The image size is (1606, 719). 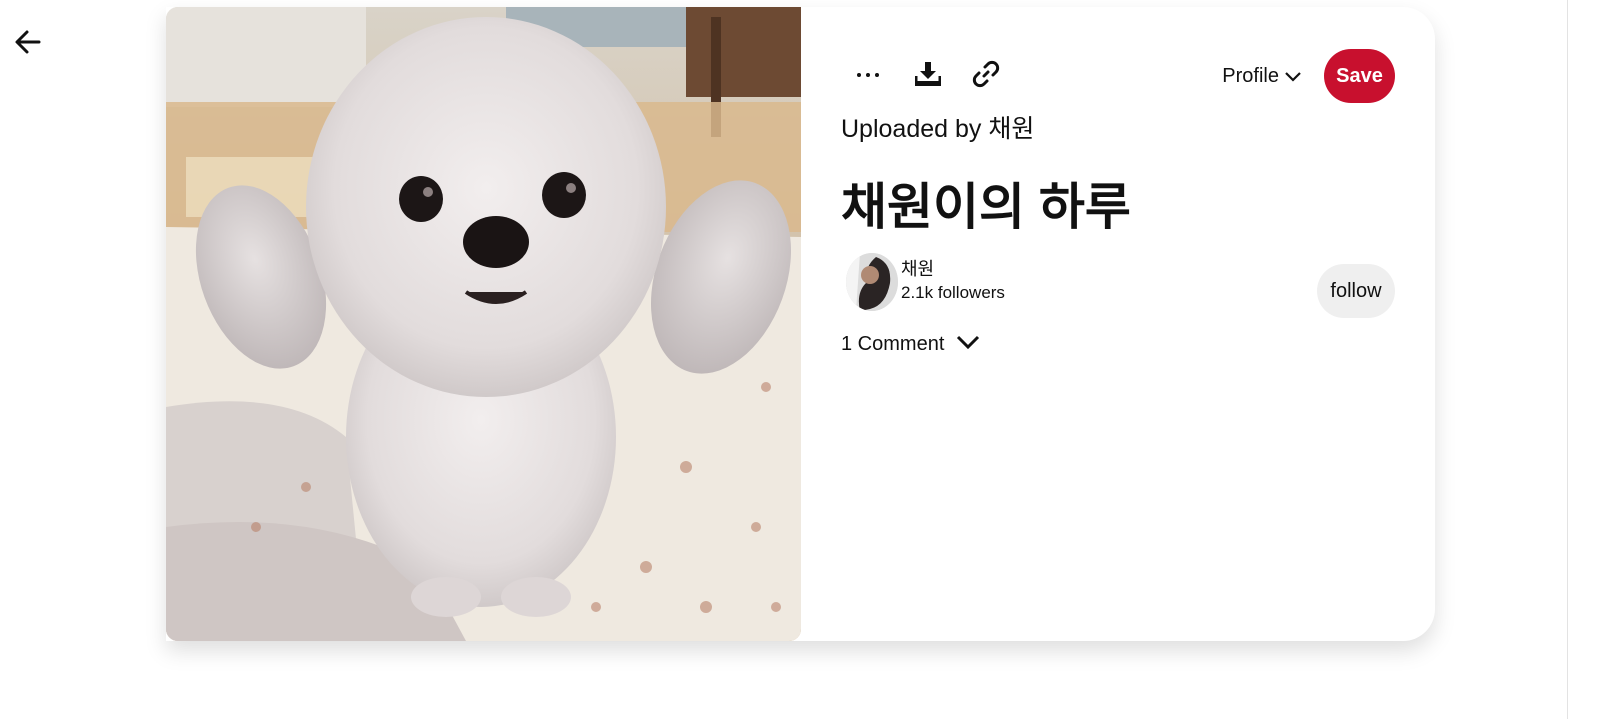 I want to click on follow-button: follow, so click(x=1356, y=291).